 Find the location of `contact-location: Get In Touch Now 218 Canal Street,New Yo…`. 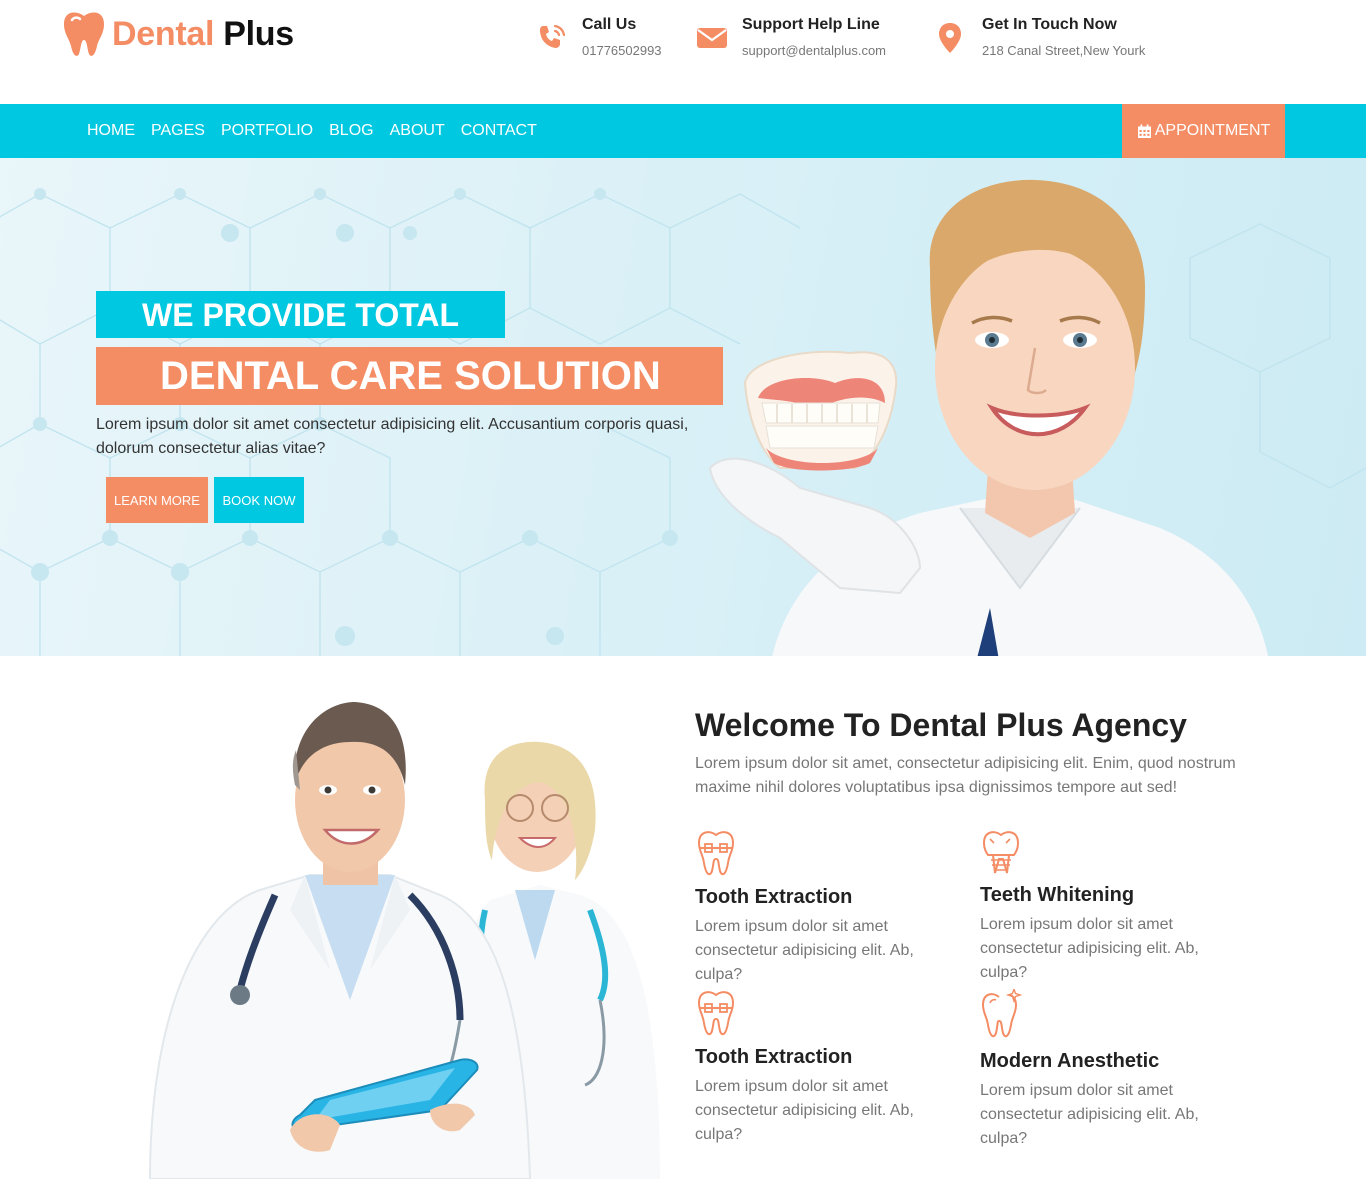

contact-location: Get In Touch Now 218 Canal Street,New Yo… is located at coordinates (1039, 36).